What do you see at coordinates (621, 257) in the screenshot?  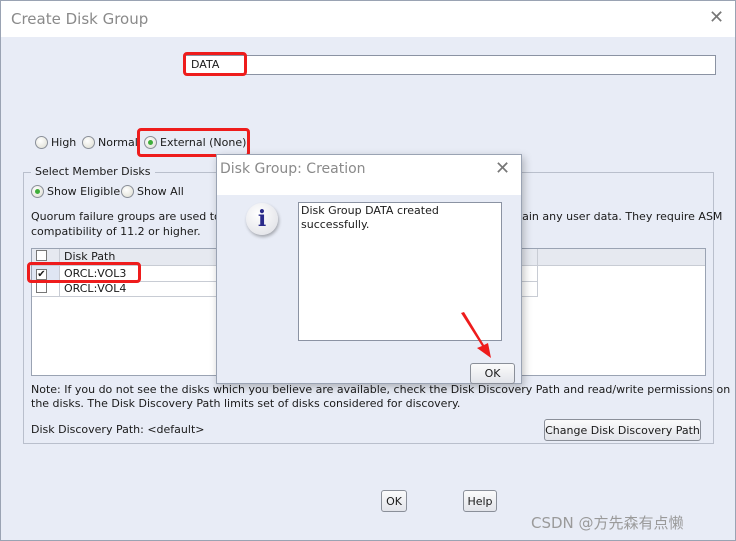 I see `column-header-filler` at bounding box center [621, 257].